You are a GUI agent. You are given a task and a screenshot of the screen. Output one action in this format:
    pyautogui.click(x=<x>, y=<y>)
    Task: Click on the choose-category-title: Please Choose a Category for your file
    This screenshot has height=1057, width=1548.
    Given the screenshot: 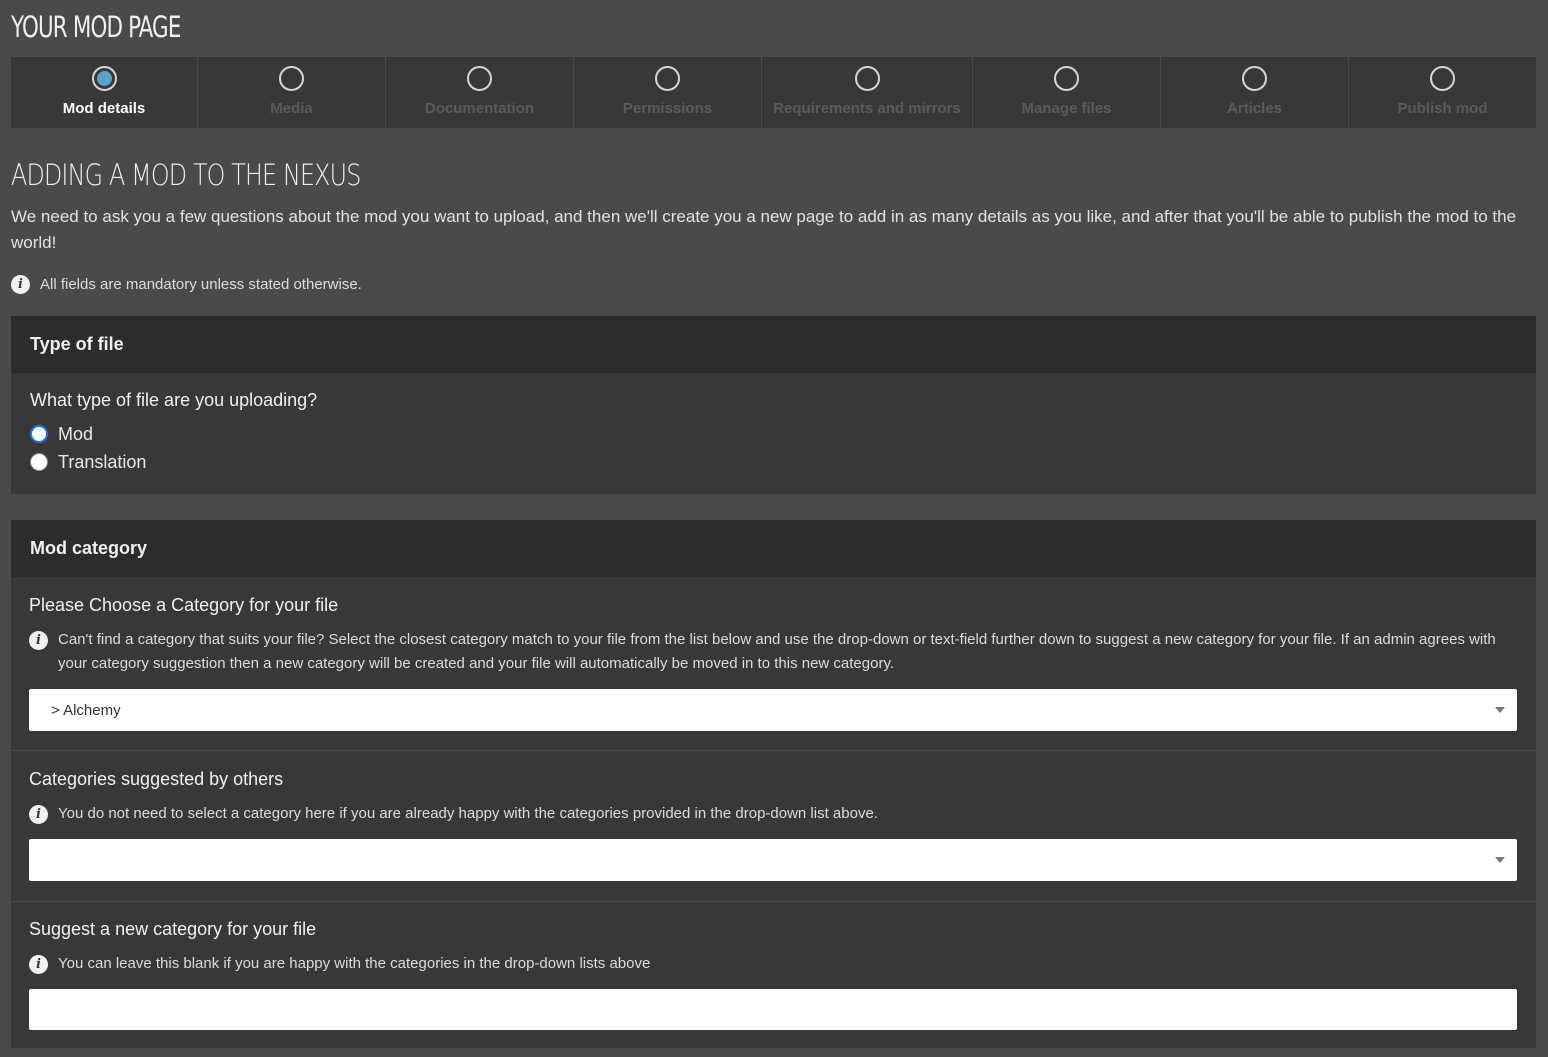 What is the action you would take?
    pyautogui.click(x=184, y=605)
    